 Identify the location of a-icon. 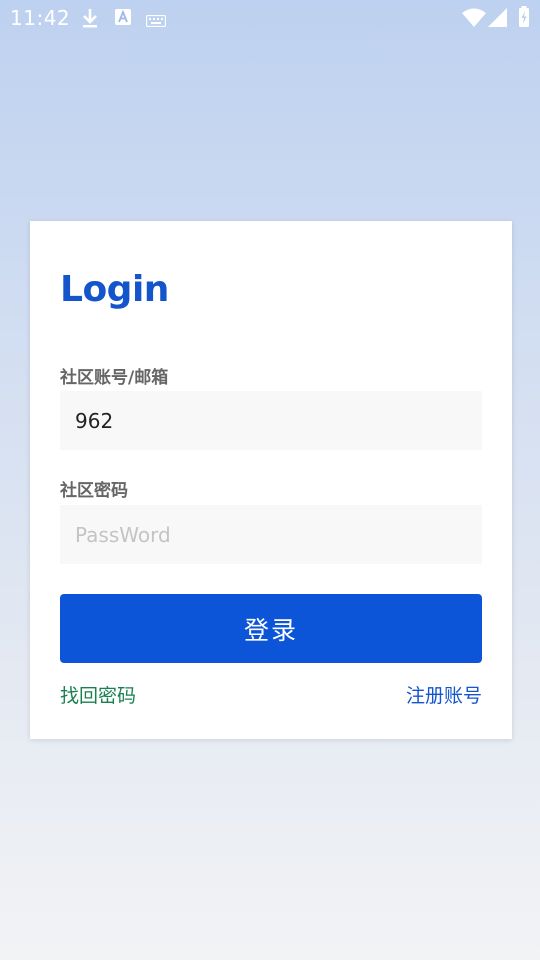
(123, 19).